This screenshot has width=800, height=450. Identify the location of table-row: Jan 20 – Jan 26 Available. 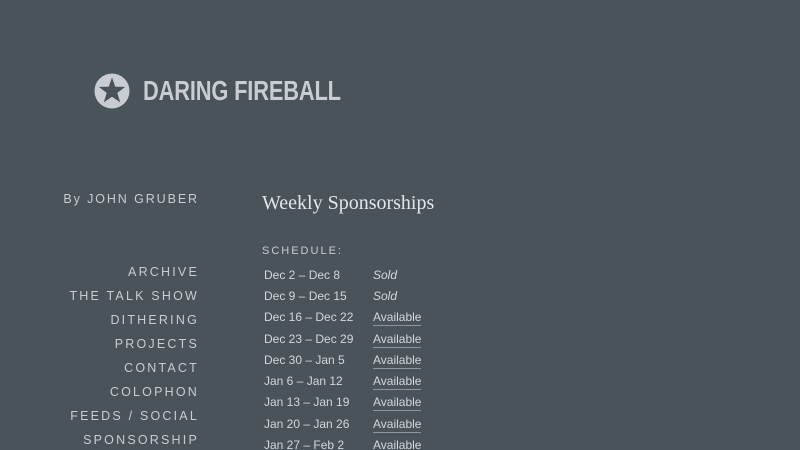
(343, 423).